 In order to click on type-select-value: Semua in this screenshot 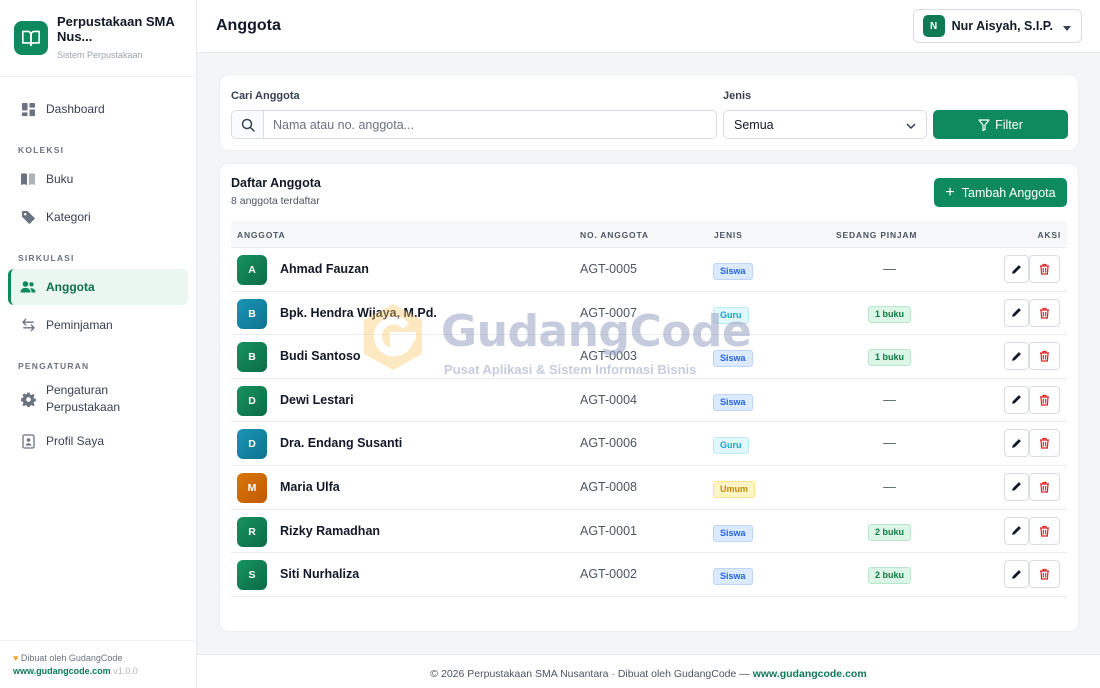, I will do `click(754, 124)`.